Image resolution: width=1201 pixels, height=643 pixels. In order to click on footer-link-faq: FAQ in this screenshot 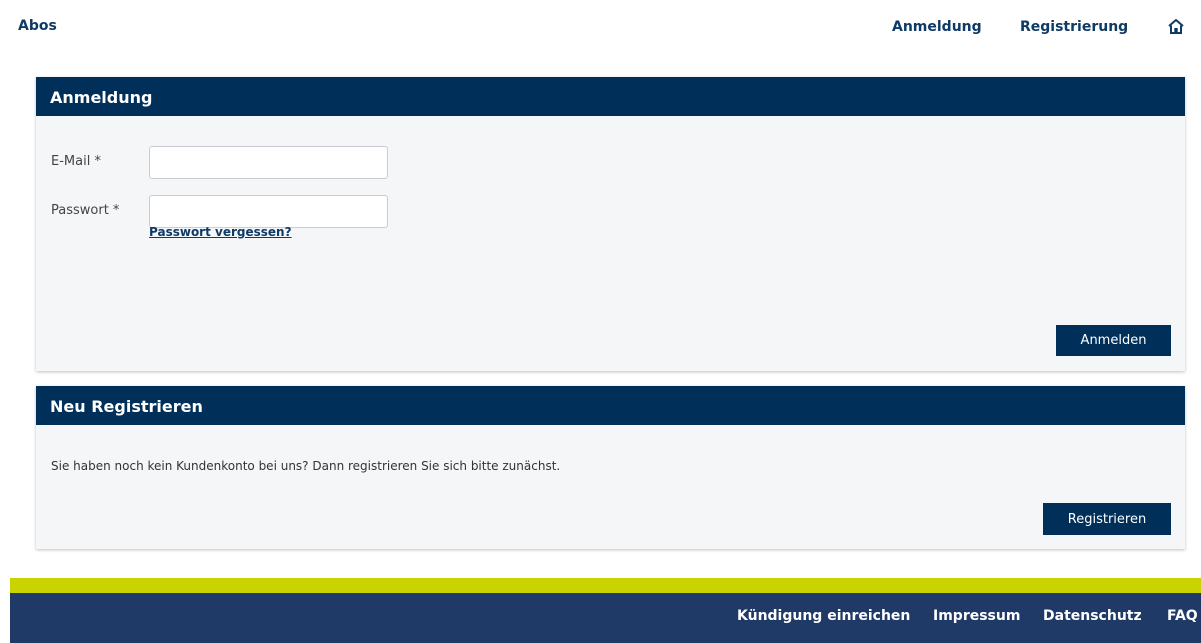, I will do `click(1182, 616)`.